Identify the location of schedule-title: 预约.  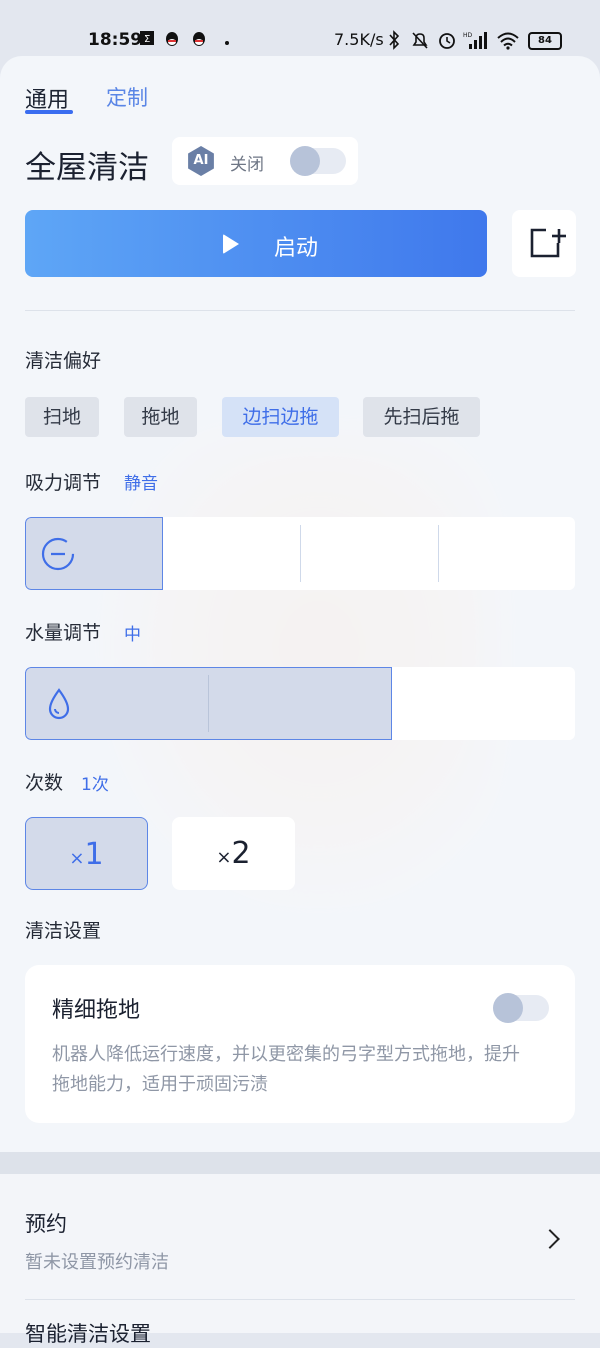
(46, 1224).